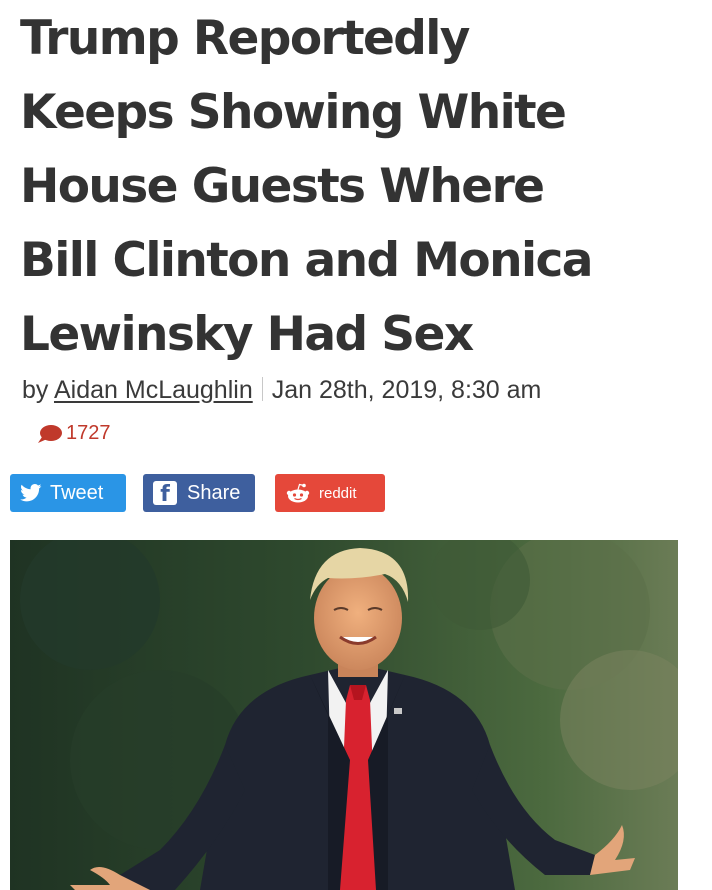  What do you see at coordinates (165, 494) in the screenshot?
I see `facebook-f-icon: f` at bounding box center [165, 494].